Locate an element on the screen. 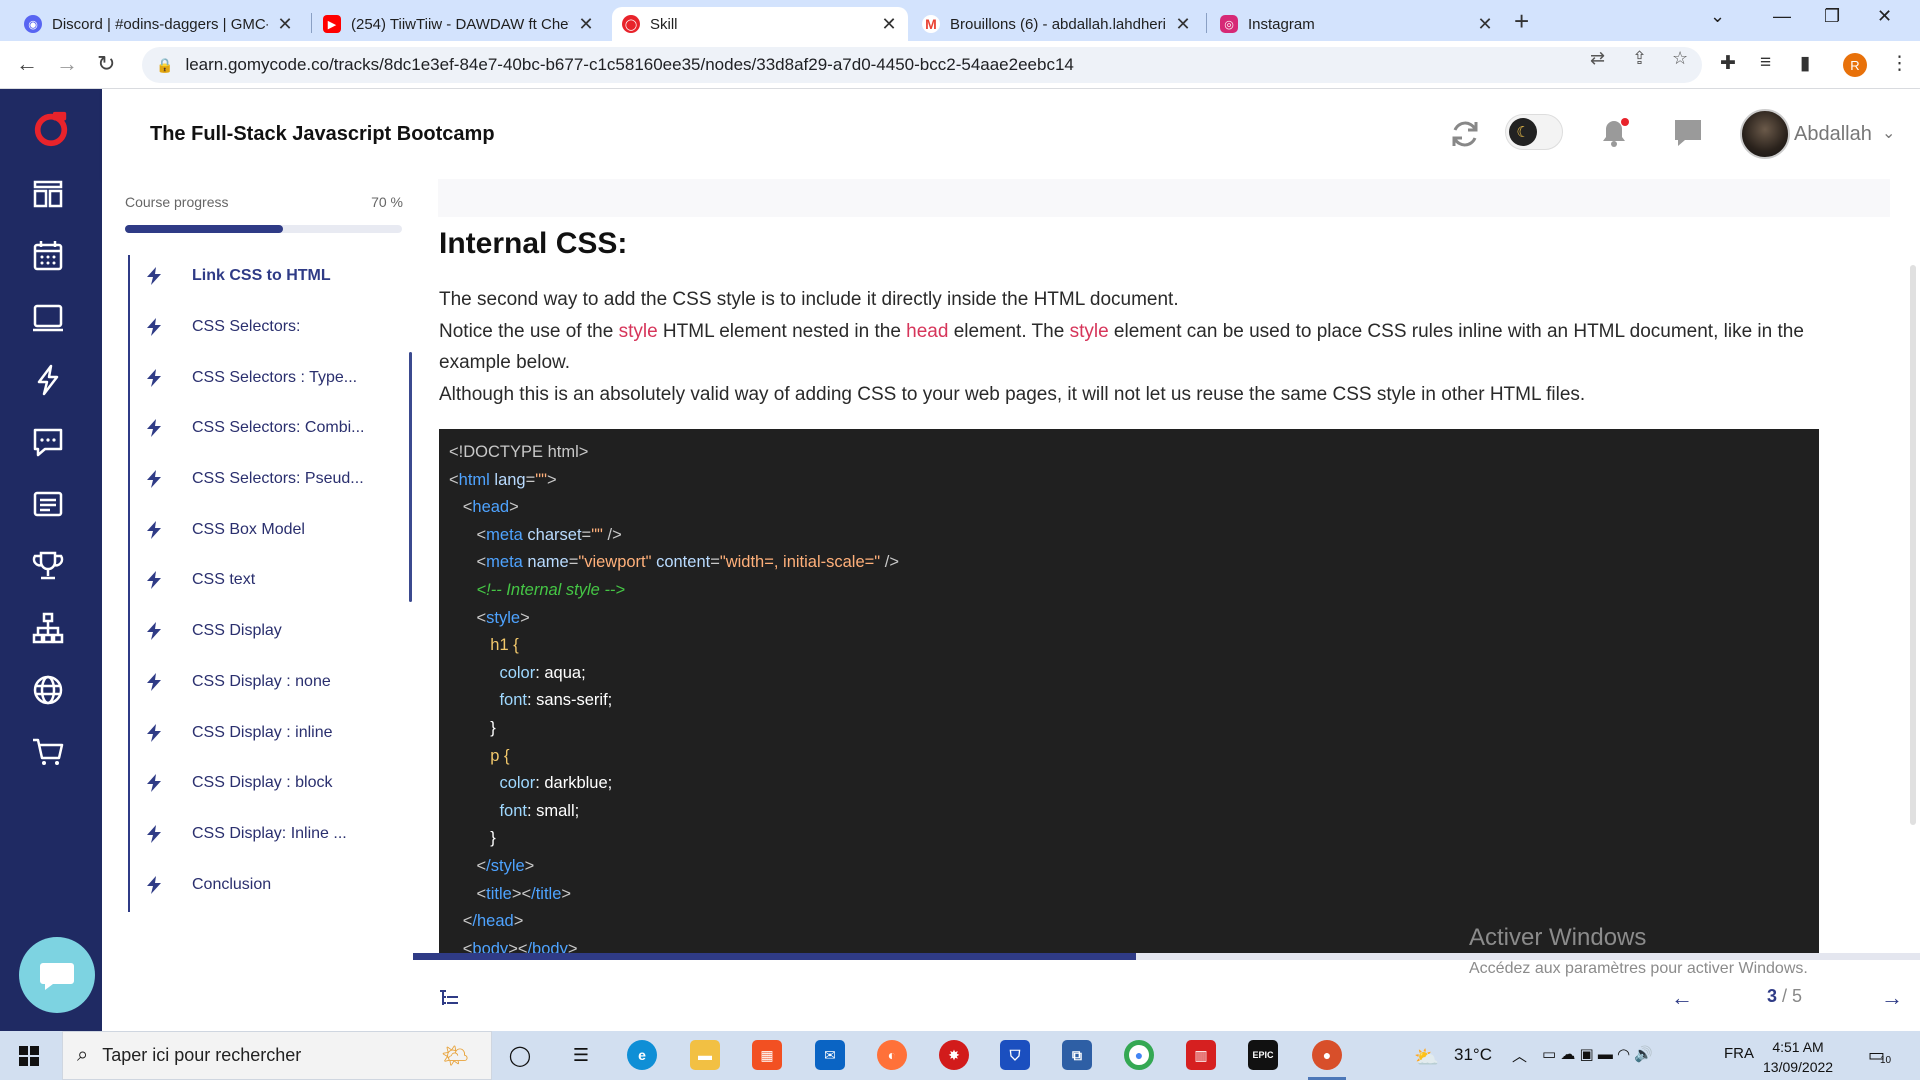 The image size is (1920, 1080). tab-youtube: ▶ (254) TiiwTiiw - DAWDAW ft Chet ✕ is located at coordinates (459, 24).